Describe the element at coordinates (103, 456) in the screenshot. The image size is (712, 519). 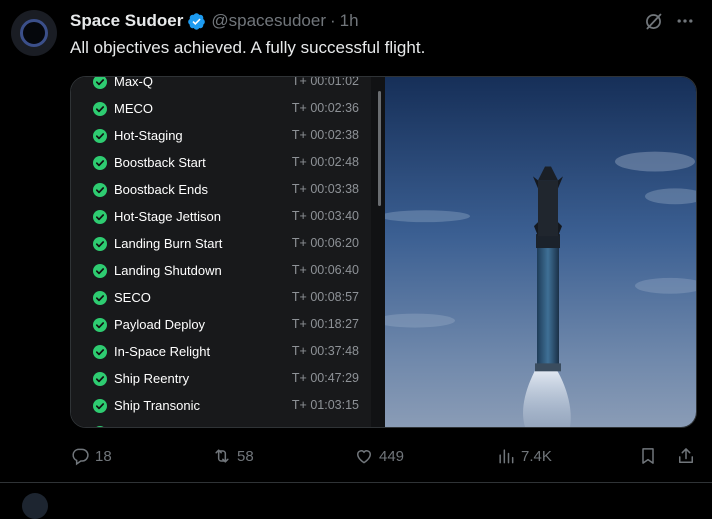
I see `reply-count: 18` at that location.